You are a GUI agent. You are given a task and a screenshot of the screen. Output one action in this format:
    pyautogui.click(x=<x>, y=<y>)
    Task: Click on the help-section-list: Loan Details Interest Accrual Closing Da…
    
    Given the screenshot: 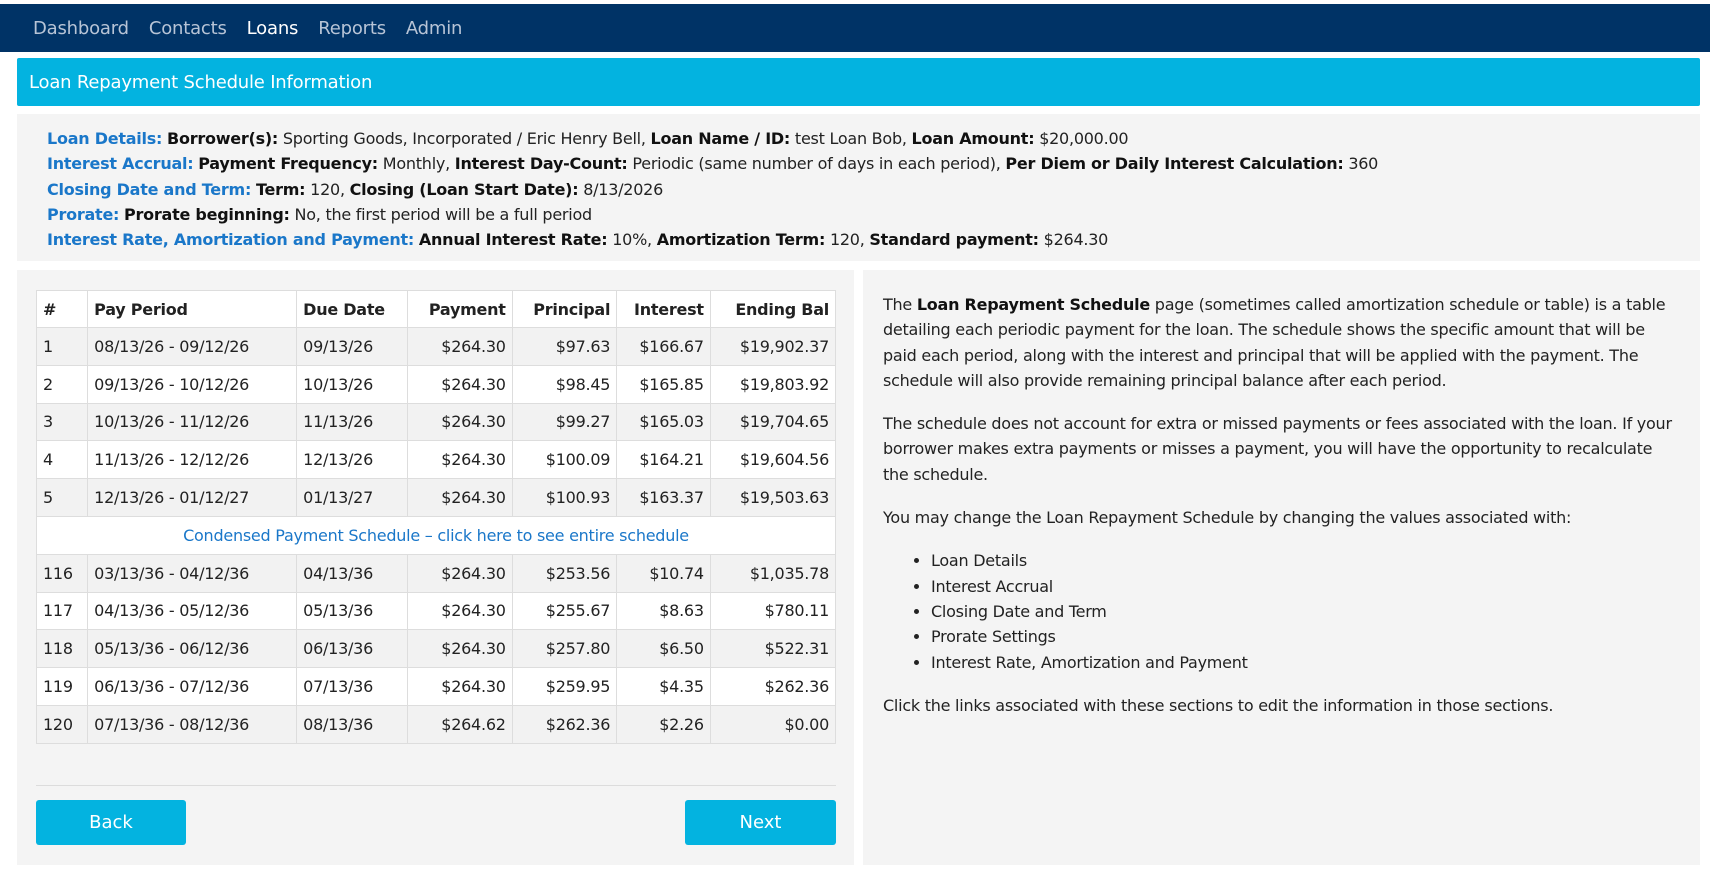 What is the action you would take?
    pyautogui.click(x=1305, y=611)
    